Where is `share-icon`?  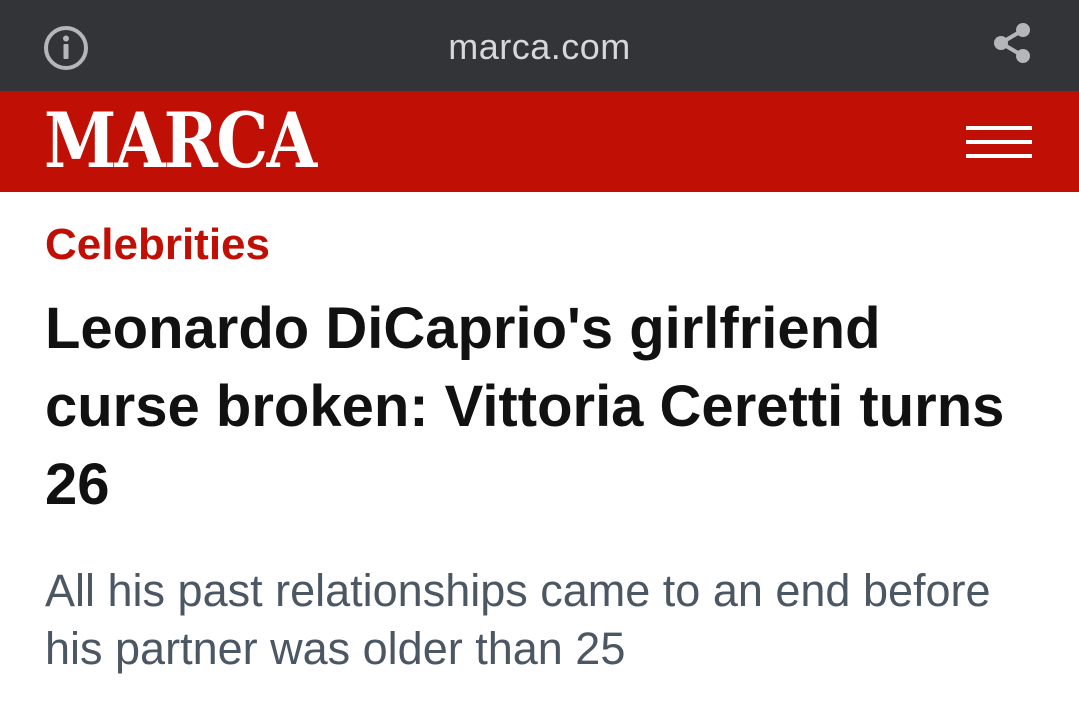 share-icon is located at coordinates (1012, 43).